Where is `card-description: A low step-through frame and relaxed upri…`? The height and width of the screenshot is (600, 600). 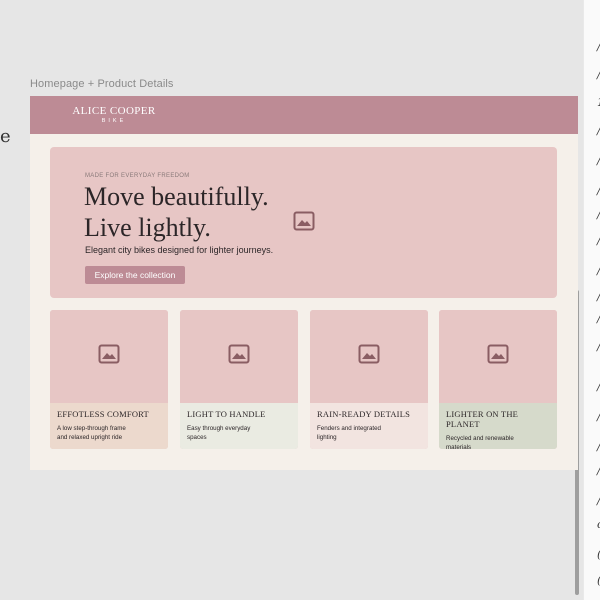 card-description: A low step-through frame and relaxed upri… is located at coordinates (109, 433).